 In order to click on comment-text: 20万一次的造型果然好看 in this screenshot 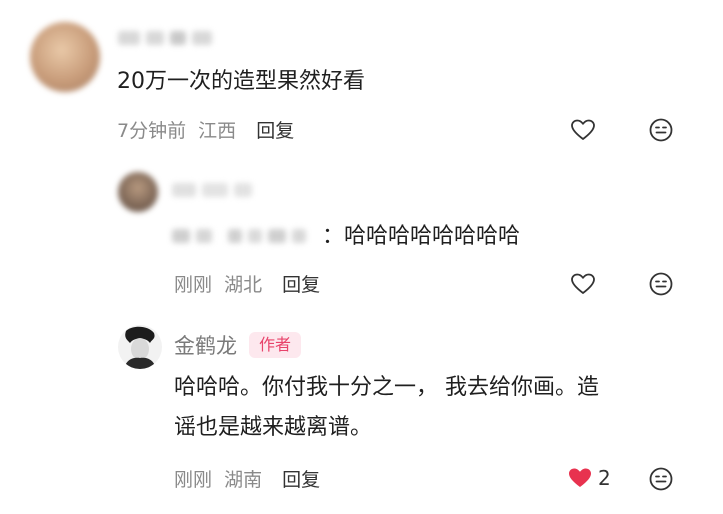, I will do `click(241, 81)`.